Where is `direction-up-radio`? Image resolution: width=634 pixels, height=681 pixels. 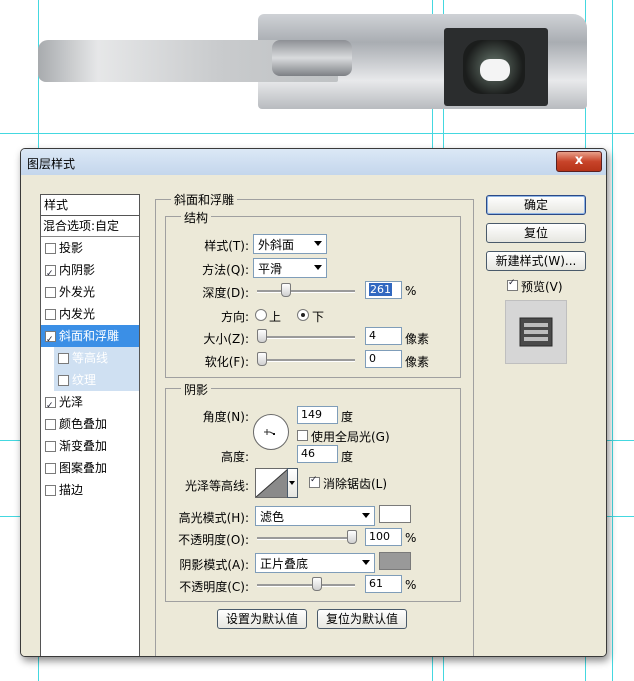 direction-up-radio is located at coordinates (261, 315).